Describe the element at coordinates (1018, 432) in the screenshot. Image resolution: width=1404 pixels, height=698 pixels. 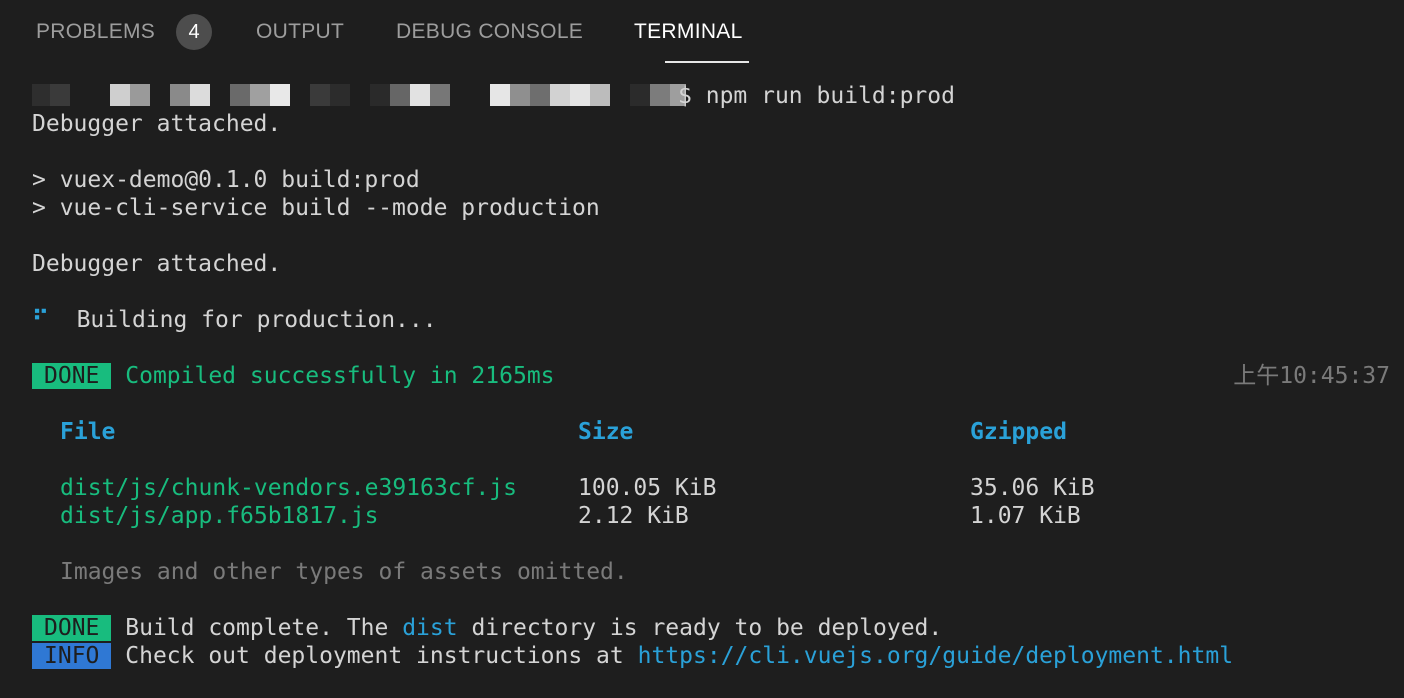
I see `table-header-gzipped: Gzipped` at that location.